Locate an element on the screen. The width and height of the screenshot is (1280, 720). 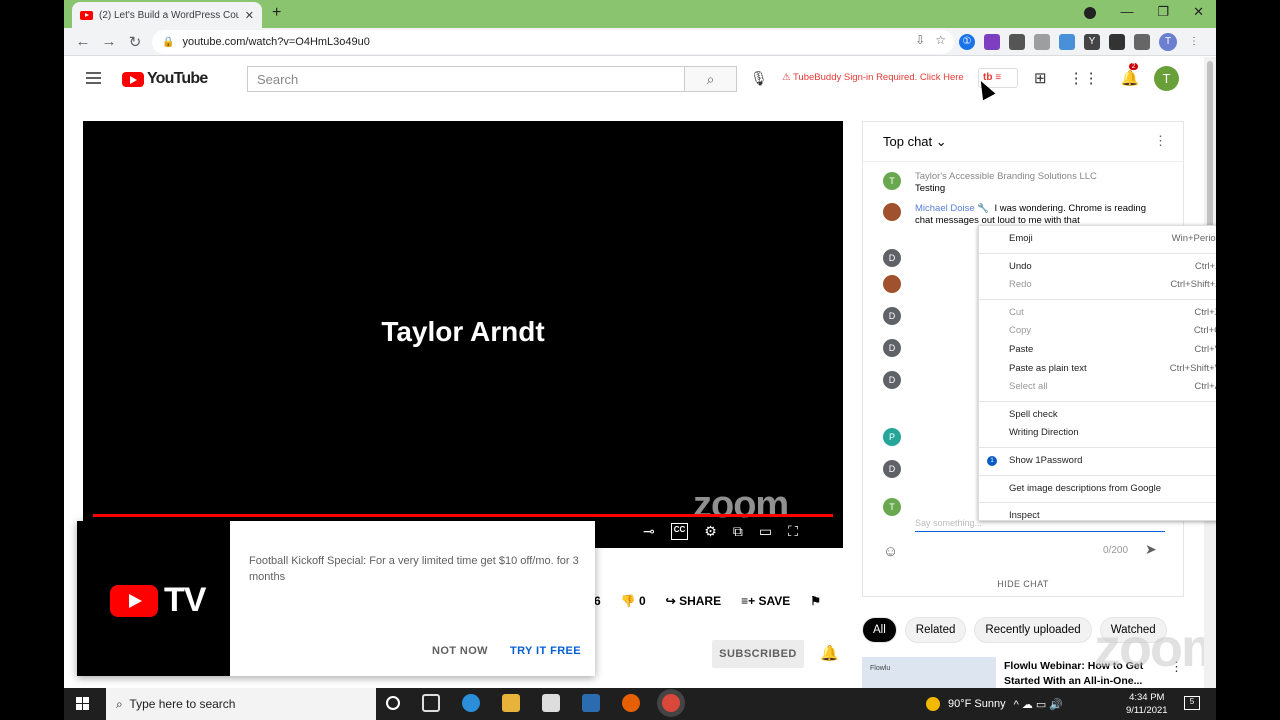
avatar: T is located at coordinates (1166, 78).